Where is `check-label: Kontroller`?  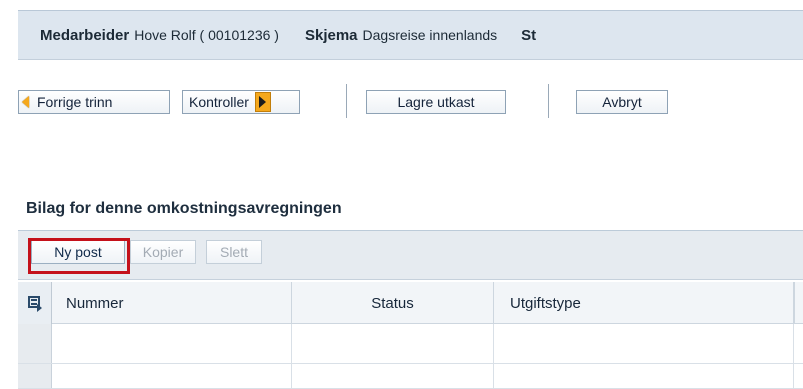 check-label: Kontroller is located at coordinates (219, 102).